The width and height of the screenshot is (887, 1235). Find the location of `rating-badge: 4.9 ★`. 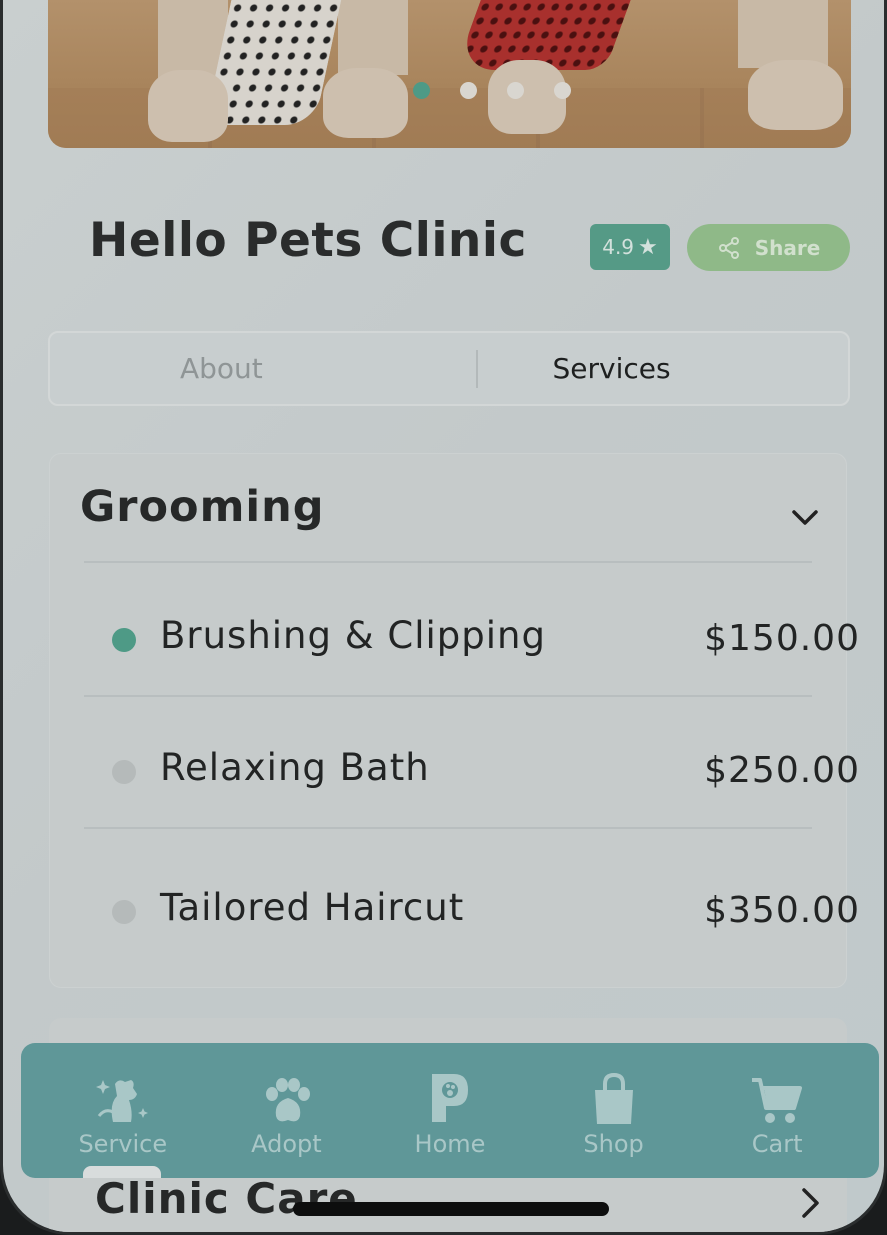

rating-badge: 4.9 ★ is located at coordinates (630, 247).